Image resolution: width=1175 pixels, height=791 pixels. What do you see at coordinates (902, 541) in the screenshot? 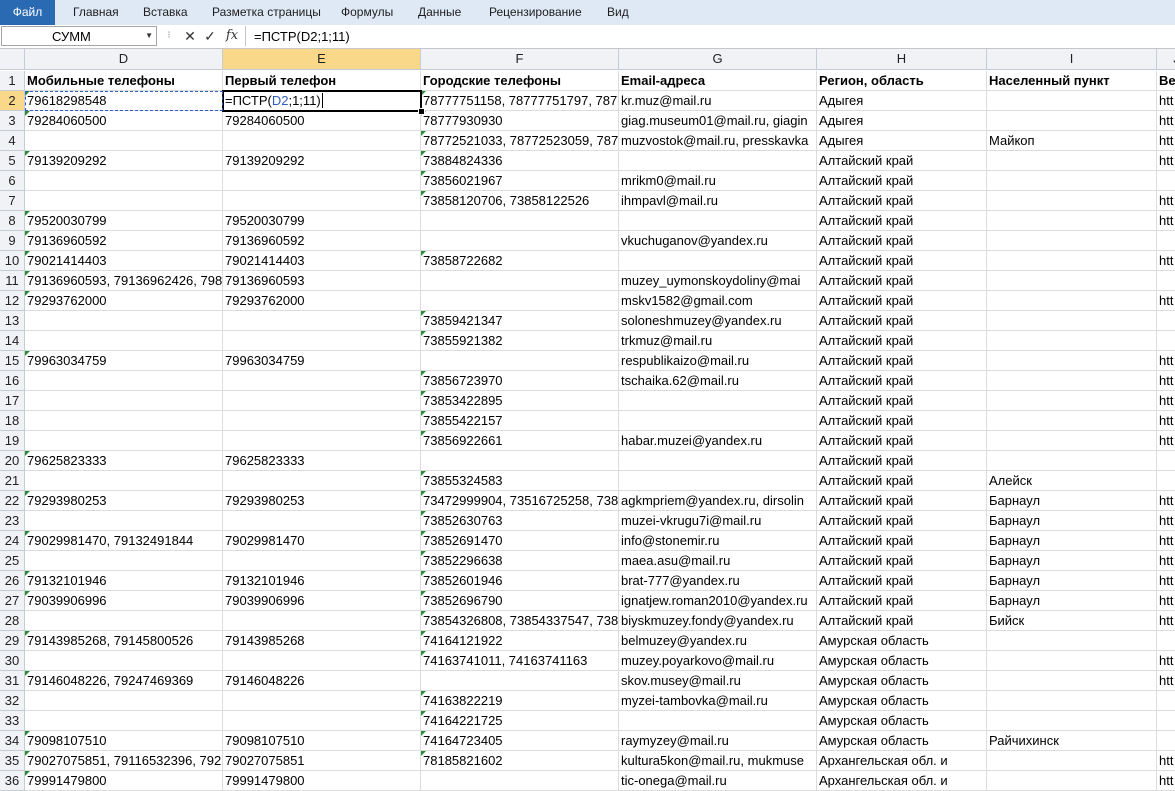
I see `cell-h24: Алтайский край` at bounding box center [902, 541].